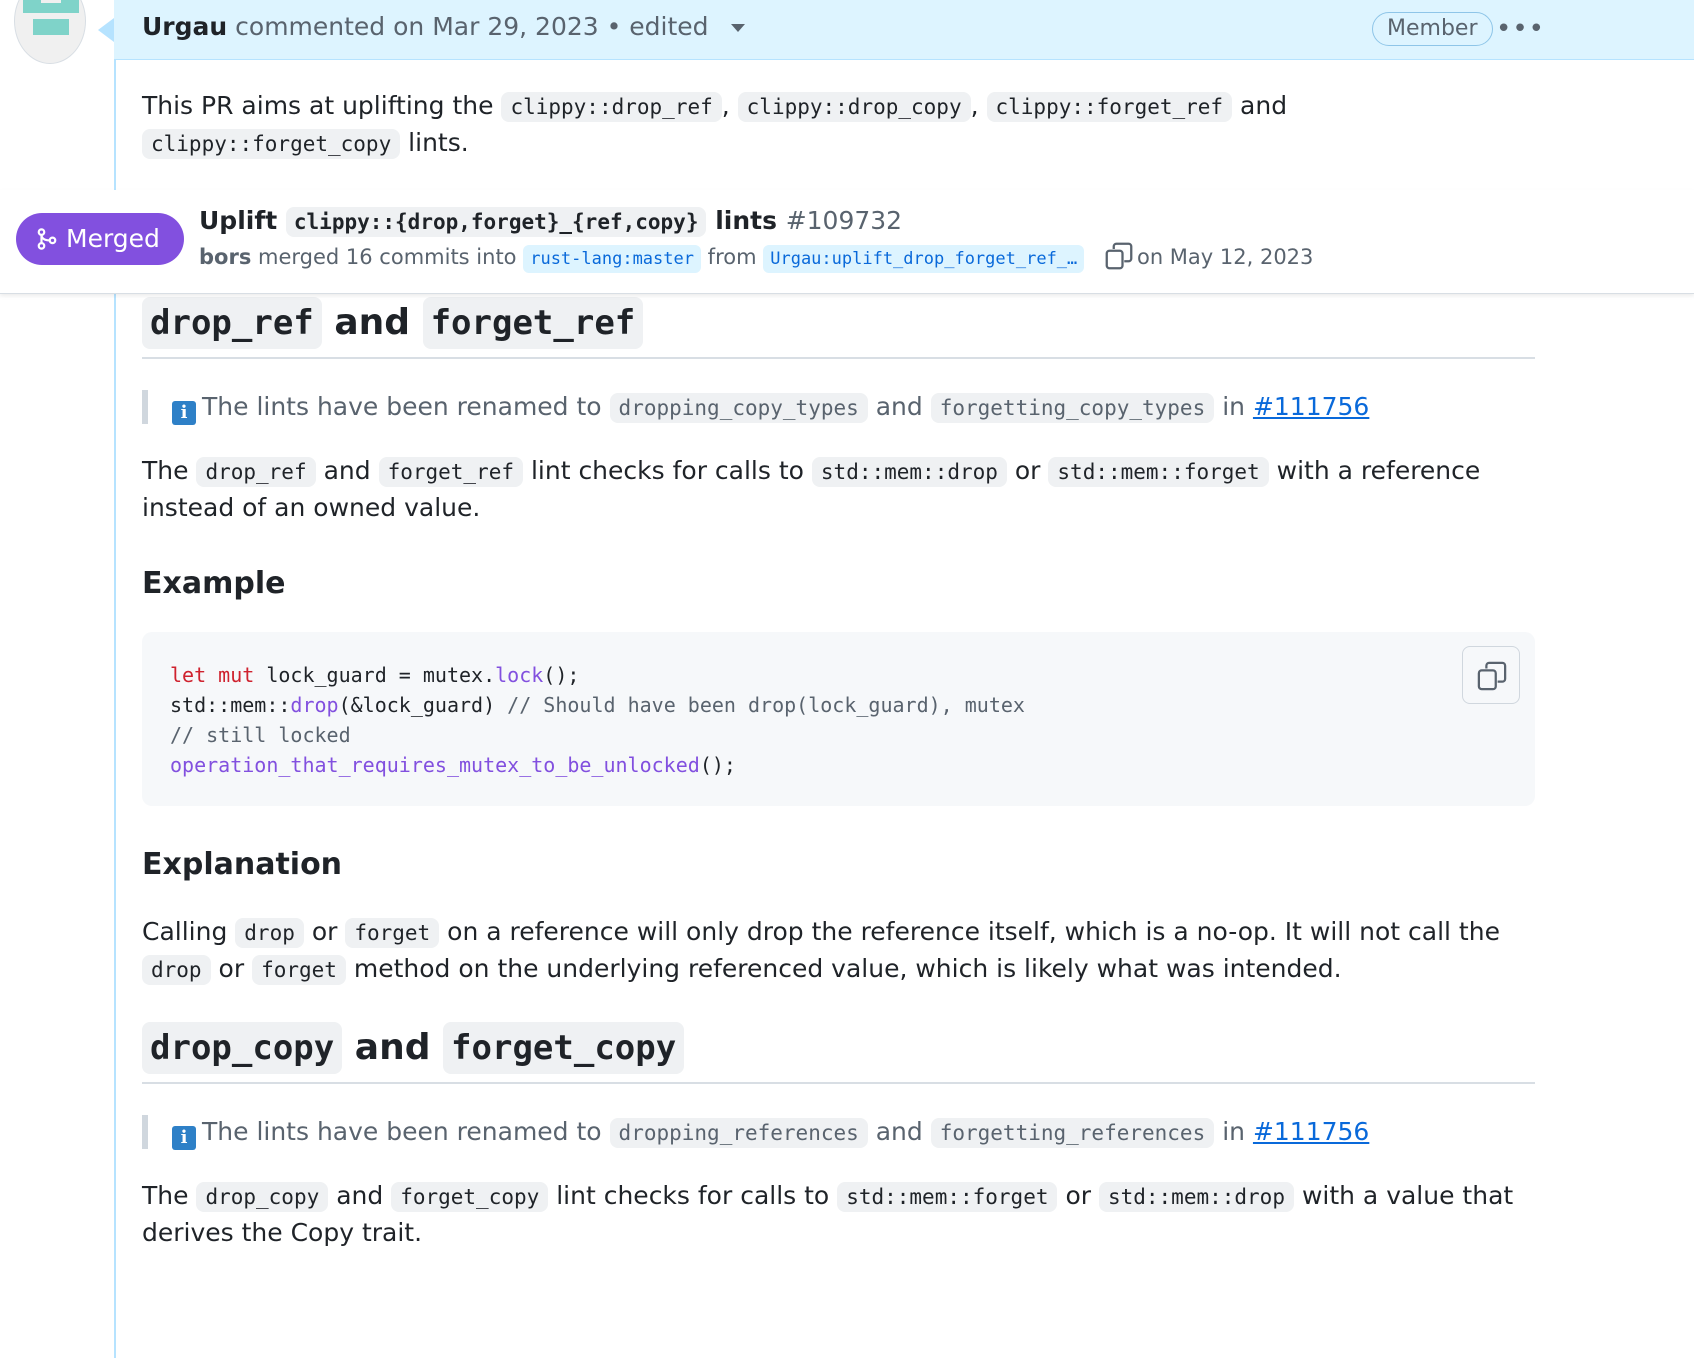 This screenshot has width=1694, height=1358. Describe the element at coordinates (612, 259) in the screenshot. I see `base-branch: rust-lang:master` at that location.